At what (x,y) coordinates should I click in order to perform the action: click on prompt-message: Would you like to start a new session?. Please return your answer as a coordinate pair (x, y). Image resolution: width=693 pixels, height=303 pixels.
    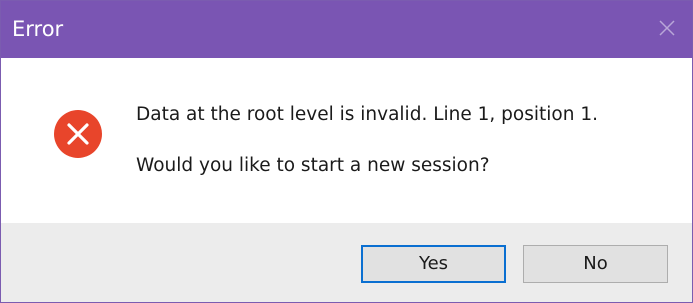
    Looking at the image, I should click on (313, 165).